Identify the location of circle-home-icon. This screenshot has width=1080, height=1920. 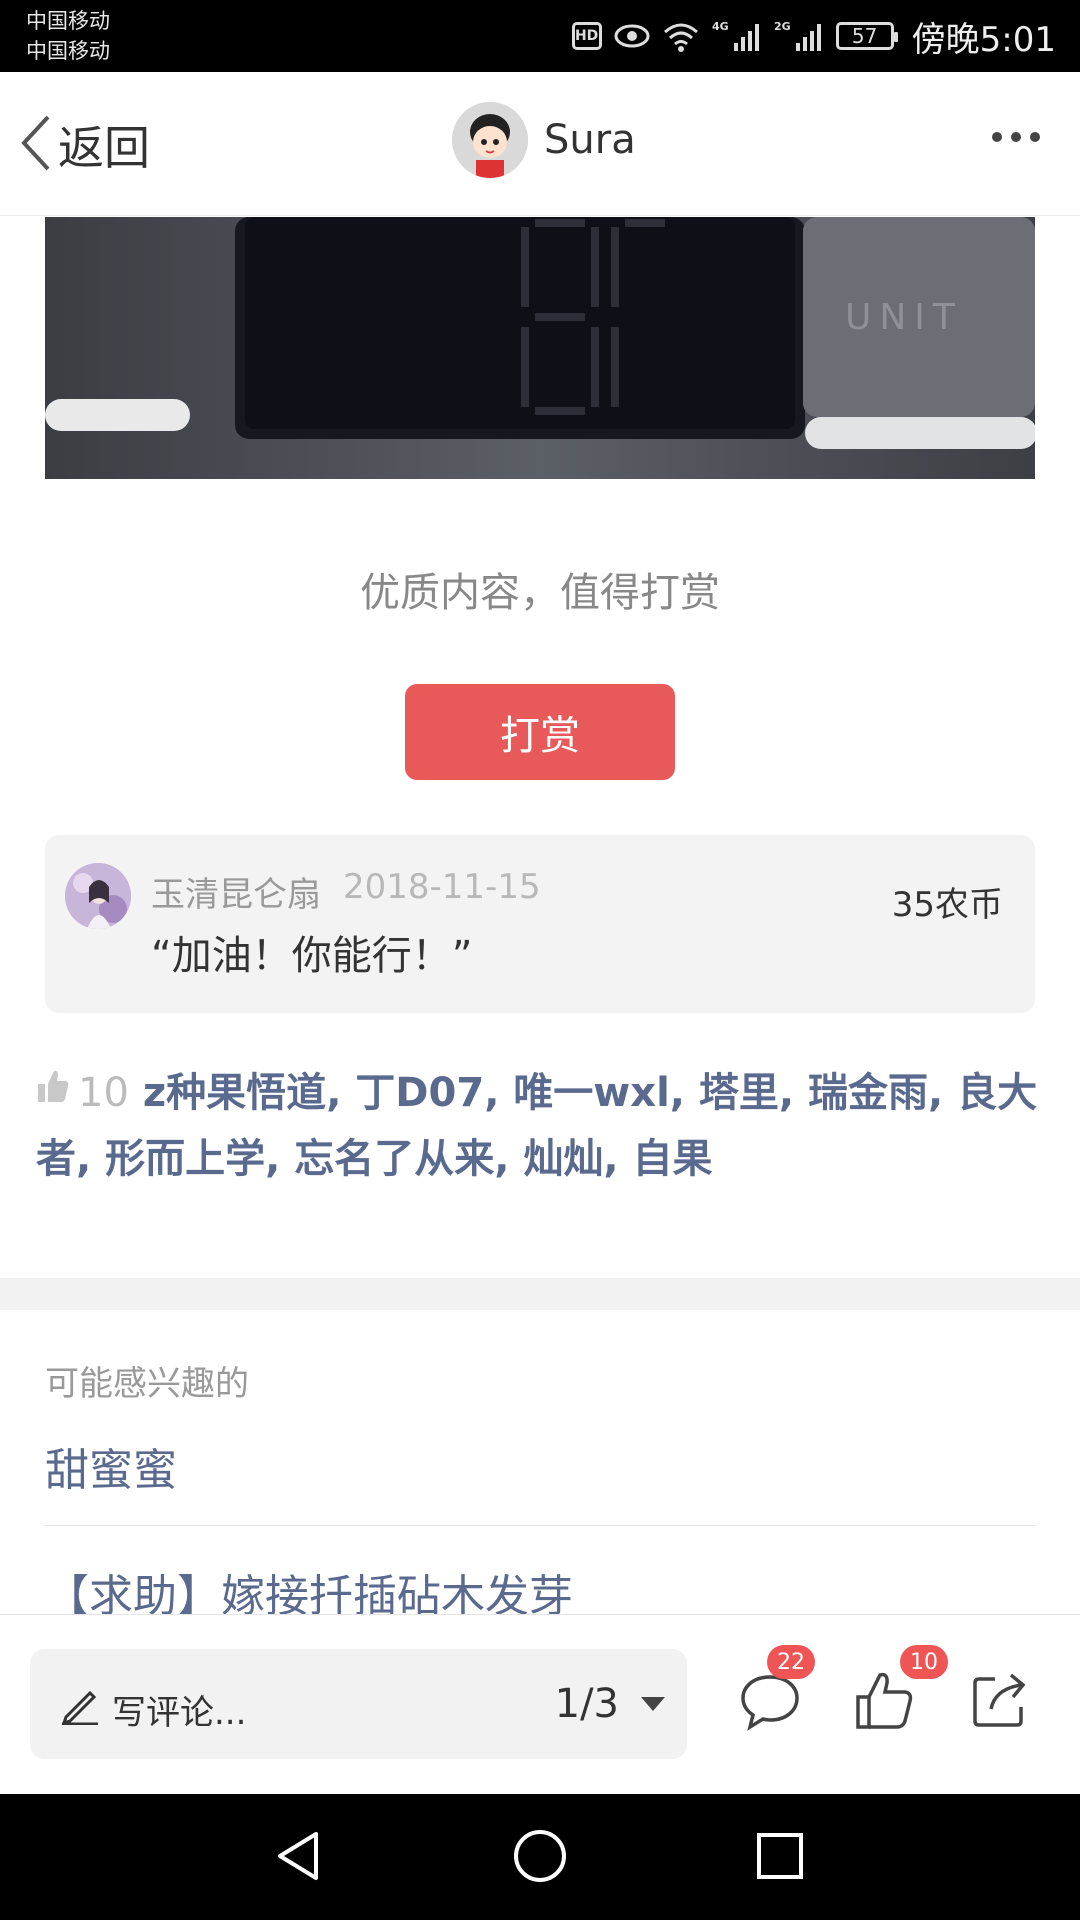
(540, 1856).